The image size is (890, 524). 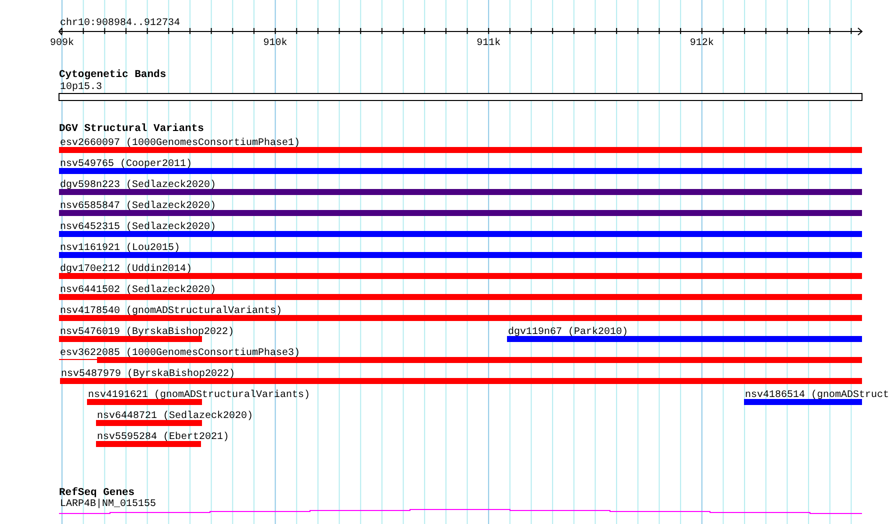 What do you see at coordinates (81, 87) in the screenshot?
I see `band-label: 10p15.3` at bounding box center [81, 87].